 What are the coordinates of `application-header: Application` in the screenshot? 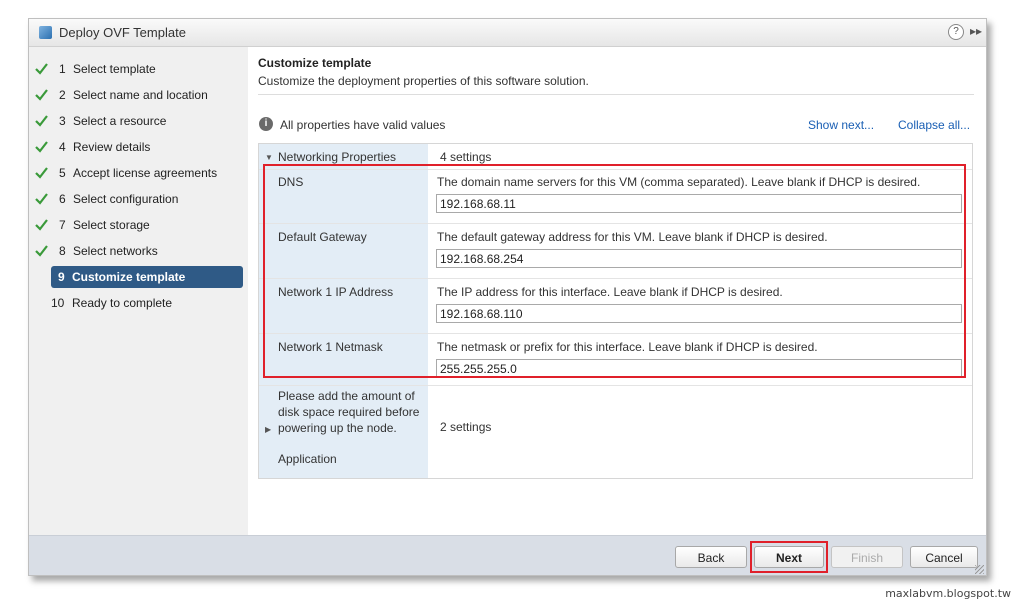 It's located at (307, 459).